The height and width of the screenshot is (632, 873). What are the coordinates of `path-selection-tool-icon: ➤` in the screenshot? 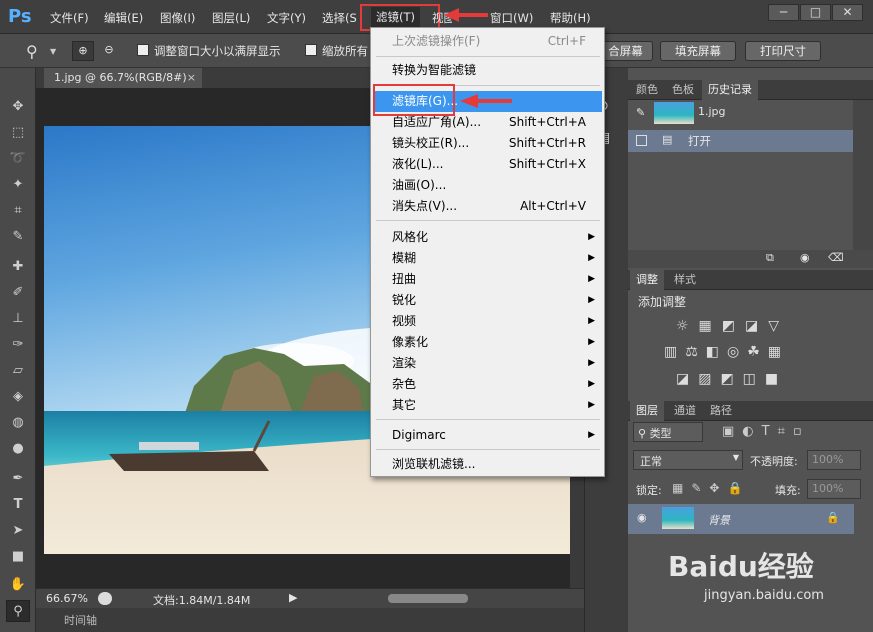 It's located at (18, 531).